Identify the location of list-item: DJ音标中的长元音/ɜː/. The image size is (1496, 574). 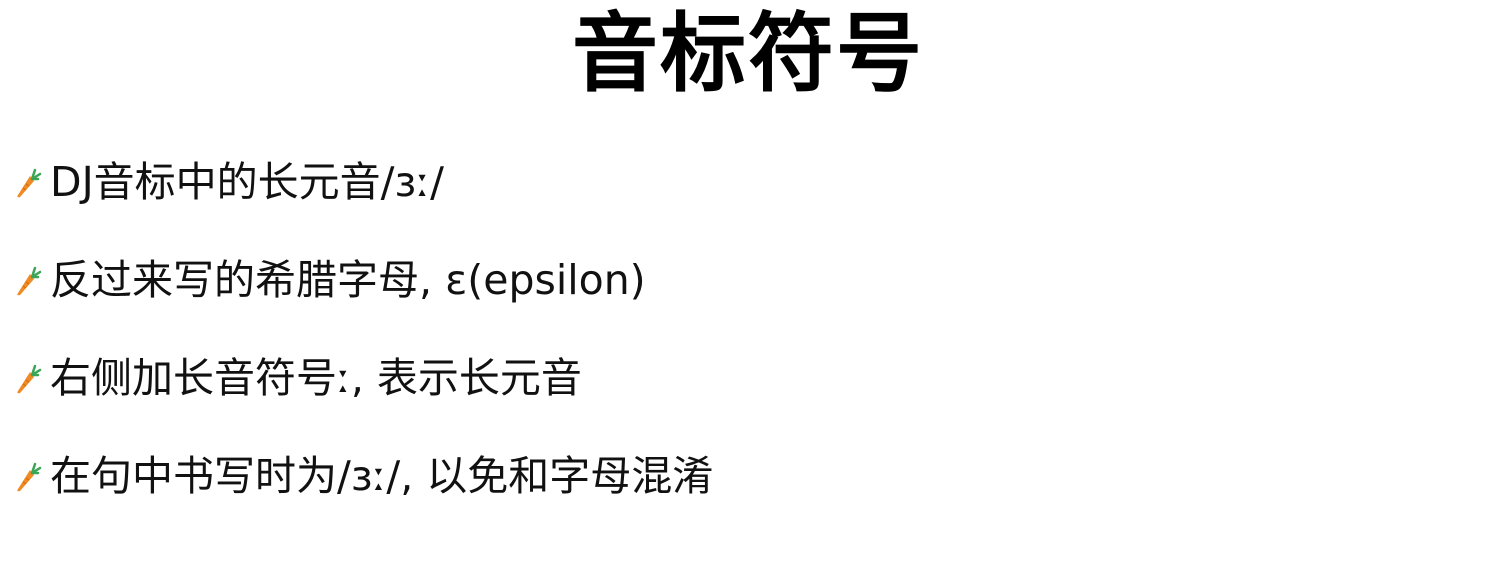
(363, 182).